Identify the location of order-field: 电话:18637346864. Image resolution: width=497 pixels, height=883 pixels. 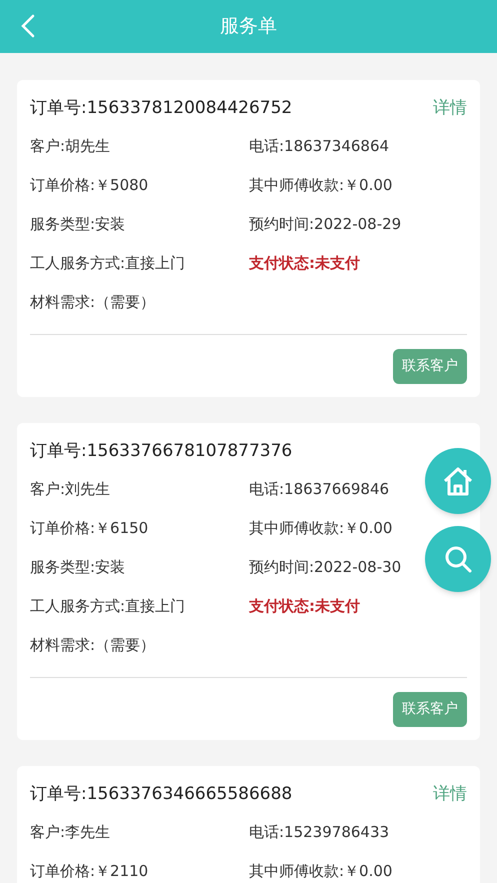
(319, 146).